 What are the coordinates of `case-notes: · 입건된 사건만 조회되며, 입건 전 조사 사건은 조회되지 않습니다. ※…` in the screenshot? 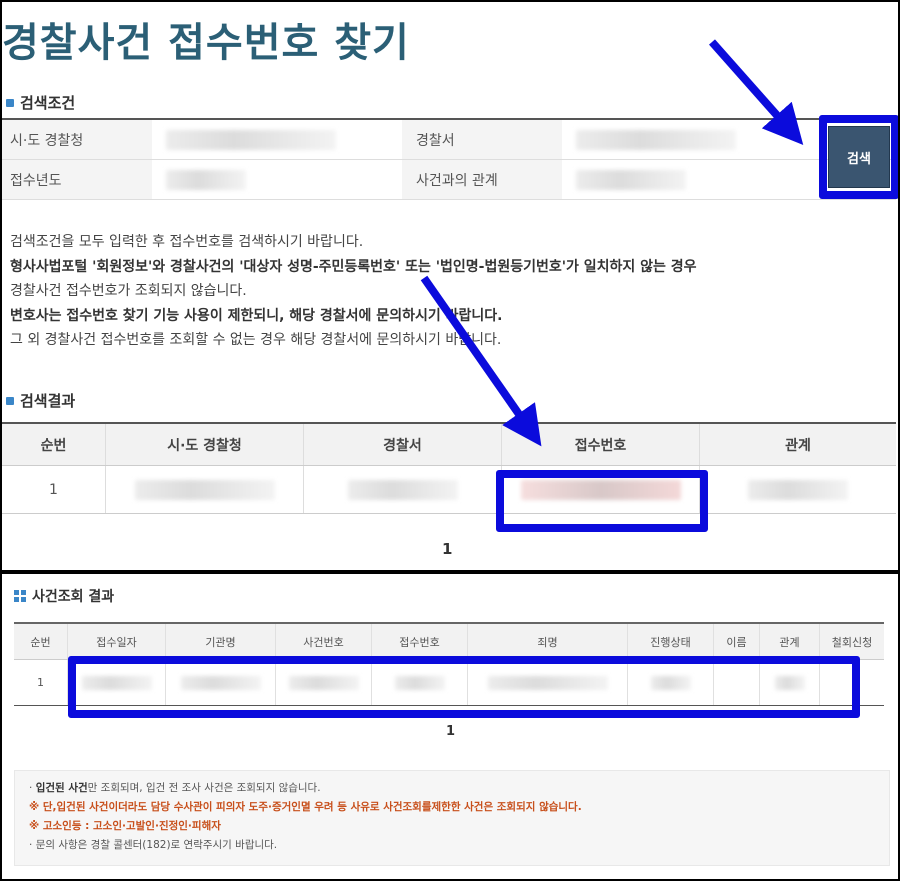 It's located at (452, 818).